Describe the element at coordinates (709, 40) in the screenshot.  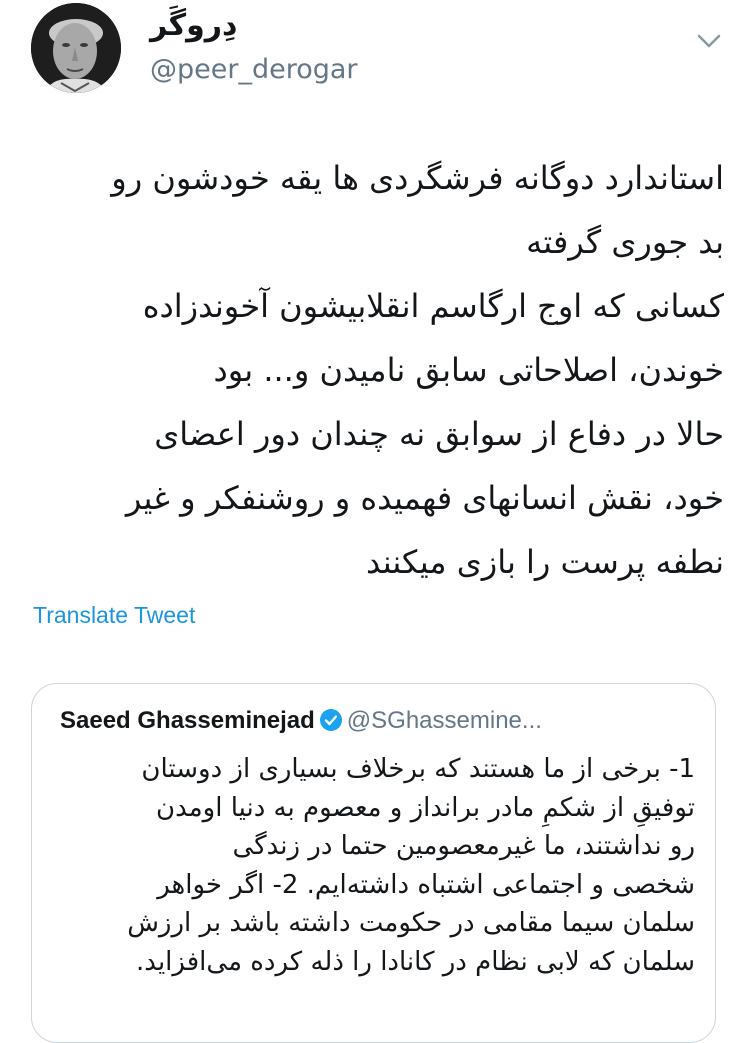
I see `chevron-down-icon` at that location.